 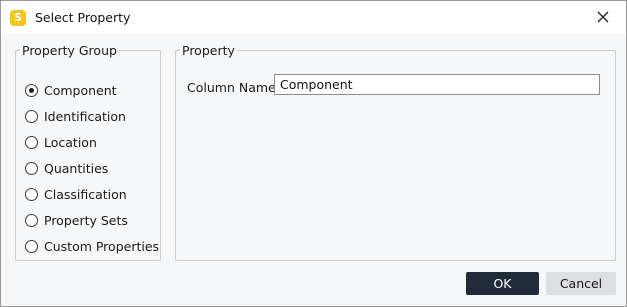 I want to click on title-bar: S Select Property, so click(x=313, y=17).